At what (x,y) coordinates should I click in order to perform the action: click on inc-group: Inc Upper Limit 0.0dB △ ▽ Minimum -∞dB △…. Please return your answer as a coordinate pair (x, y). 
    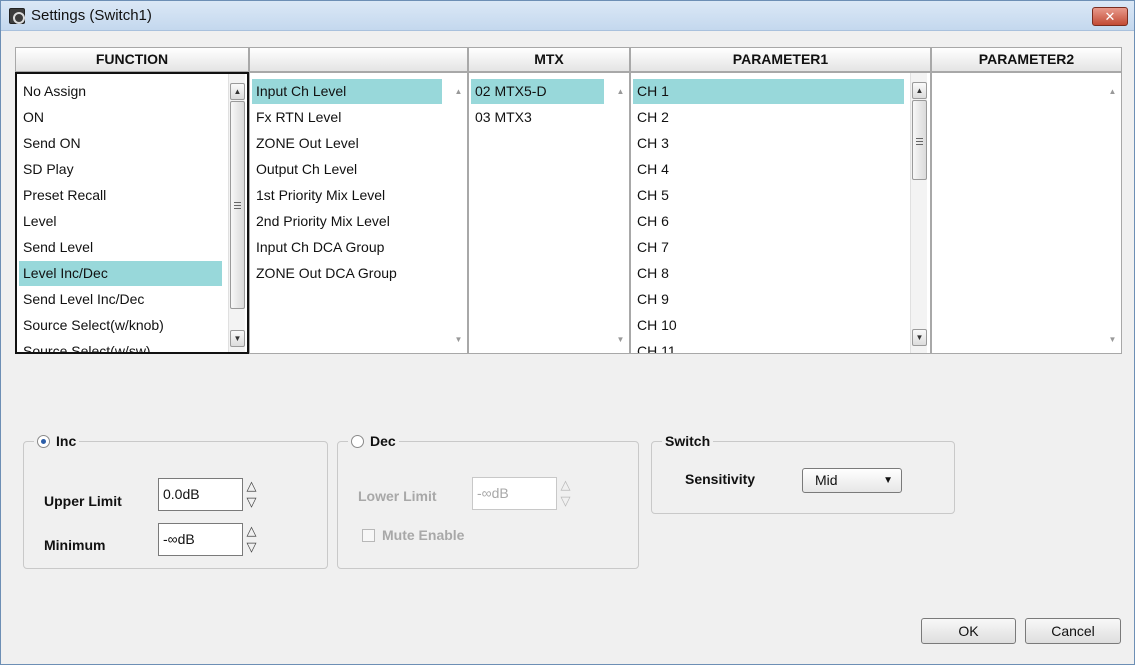
    Looking at the image, I should click on (175, 501).